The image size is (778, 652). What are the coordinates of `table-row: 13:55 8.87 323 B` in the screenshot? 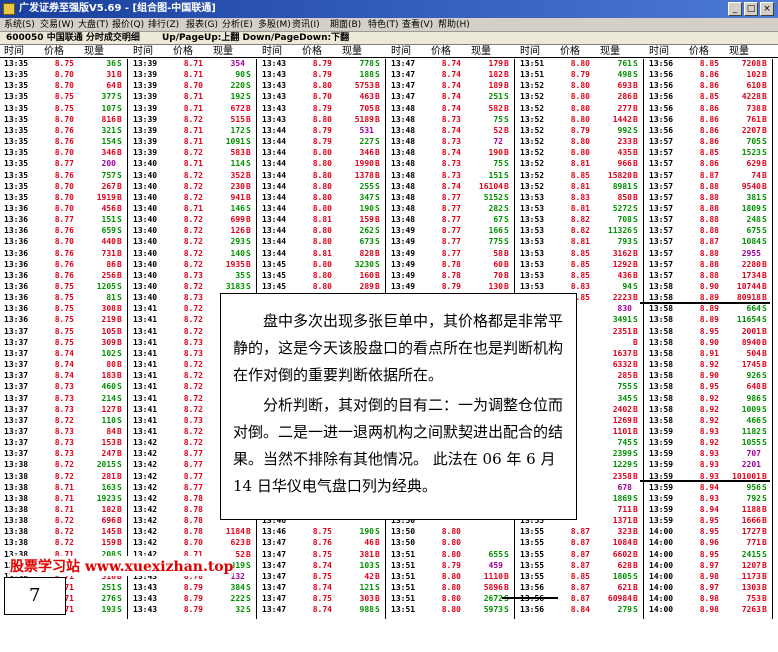 It's located at (580, 532).